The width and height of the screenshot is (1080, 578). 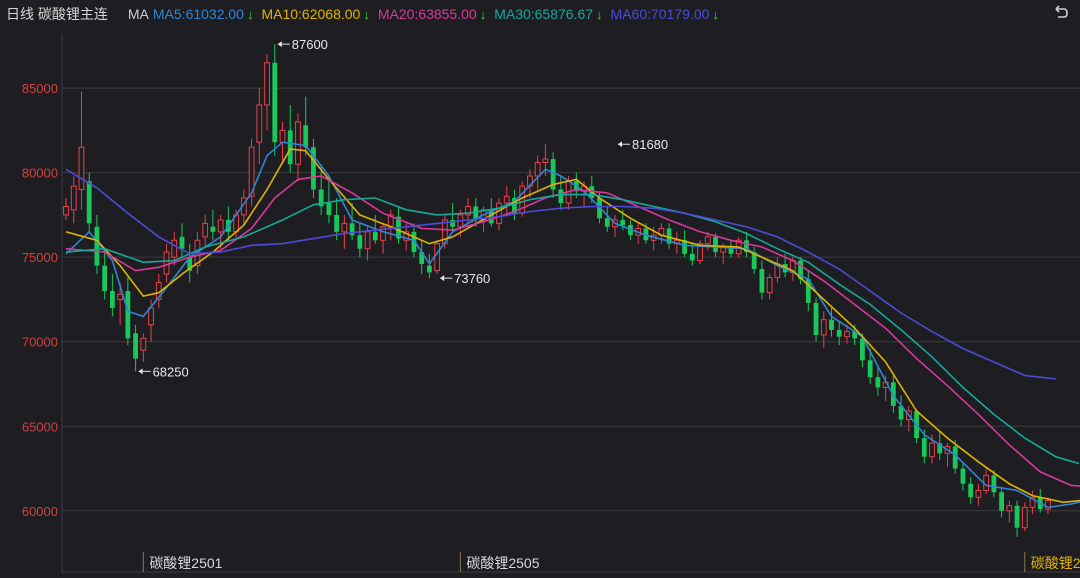 What do you see at coordinates (650, 144) in the screenshot?
I see `annotation-label: 81680` at bounding box center [650, 144].